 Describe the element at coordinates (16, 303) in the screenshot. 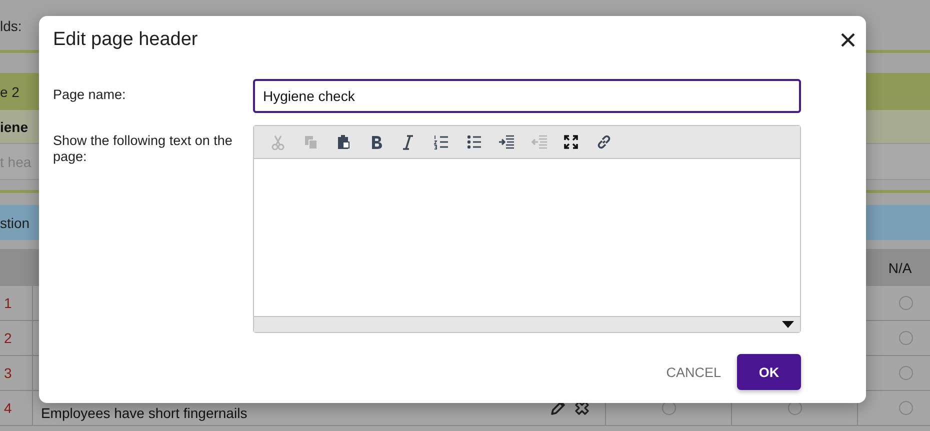

I see `row-number: 1` at that location.